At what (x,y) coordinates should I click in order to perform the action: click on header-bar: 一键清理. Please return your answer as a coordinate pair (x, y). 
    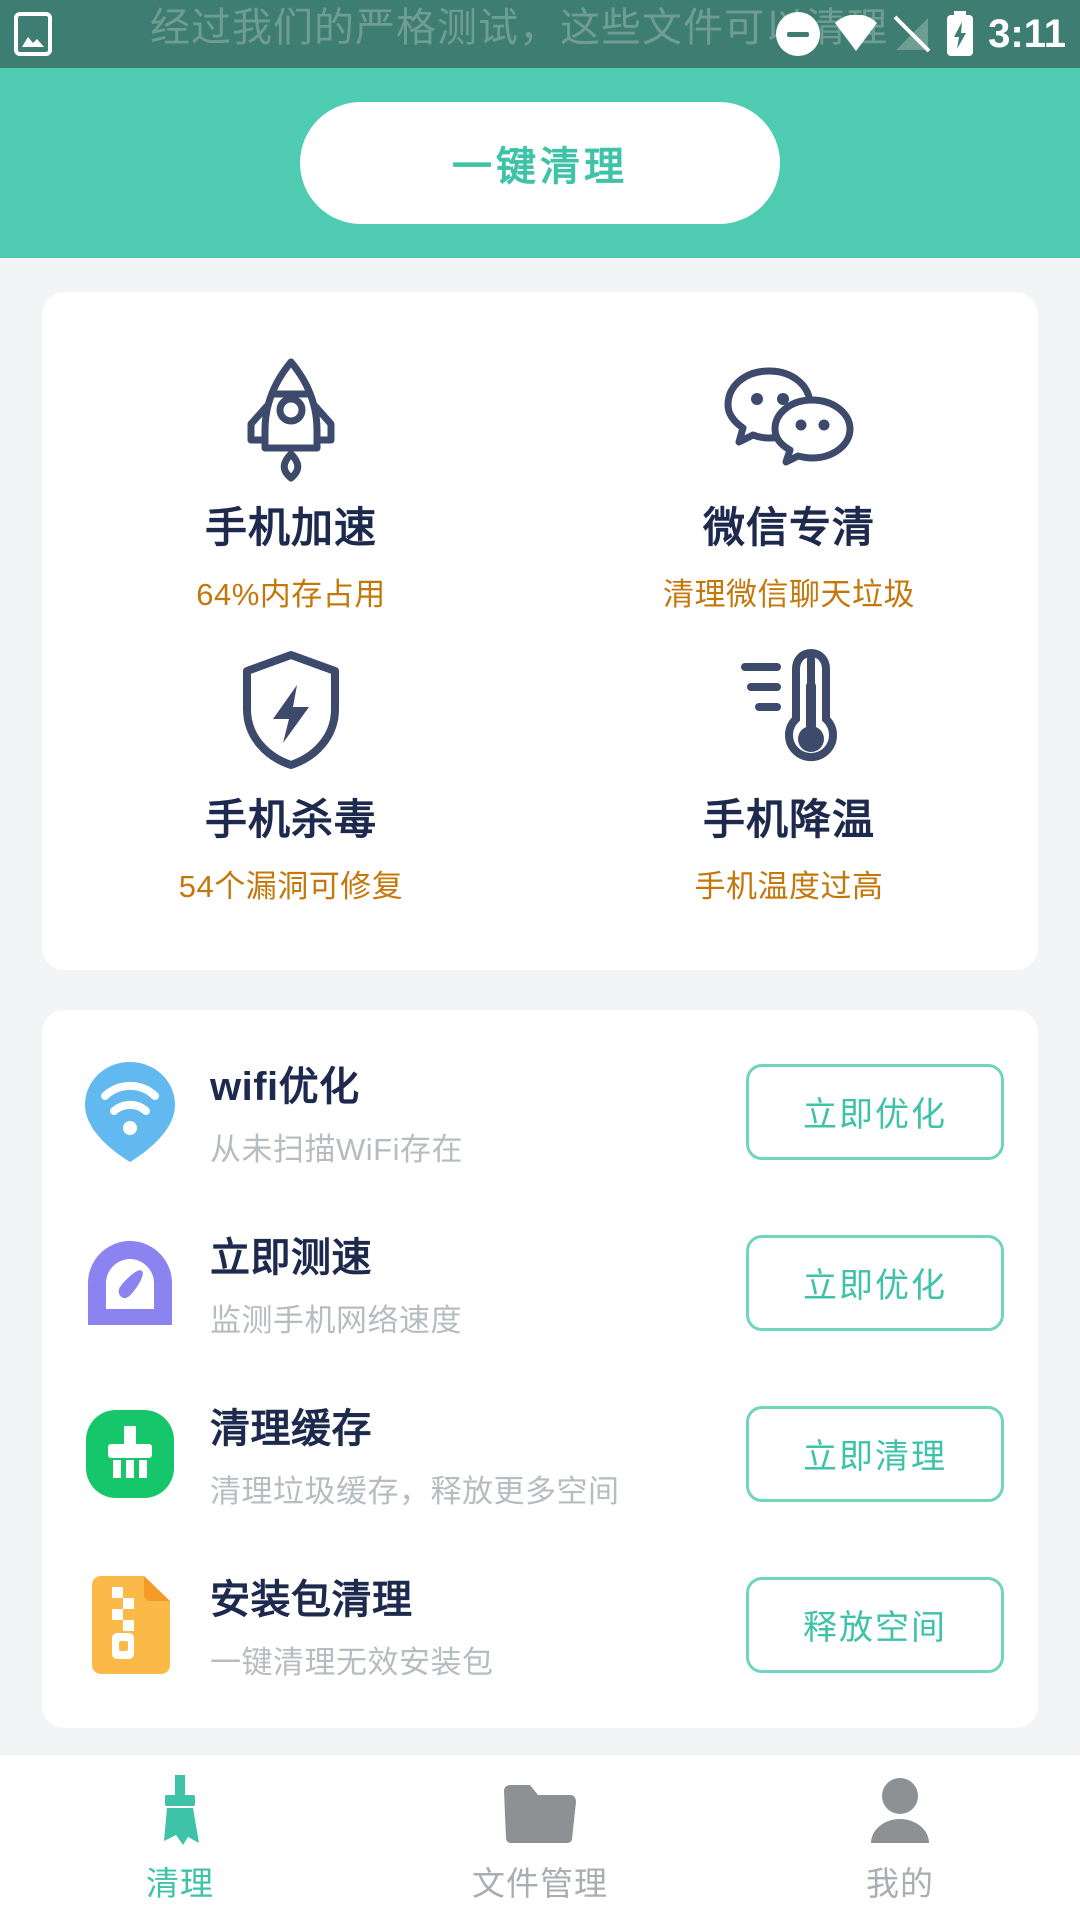
    Looking at the image, I should click on (540, 163).